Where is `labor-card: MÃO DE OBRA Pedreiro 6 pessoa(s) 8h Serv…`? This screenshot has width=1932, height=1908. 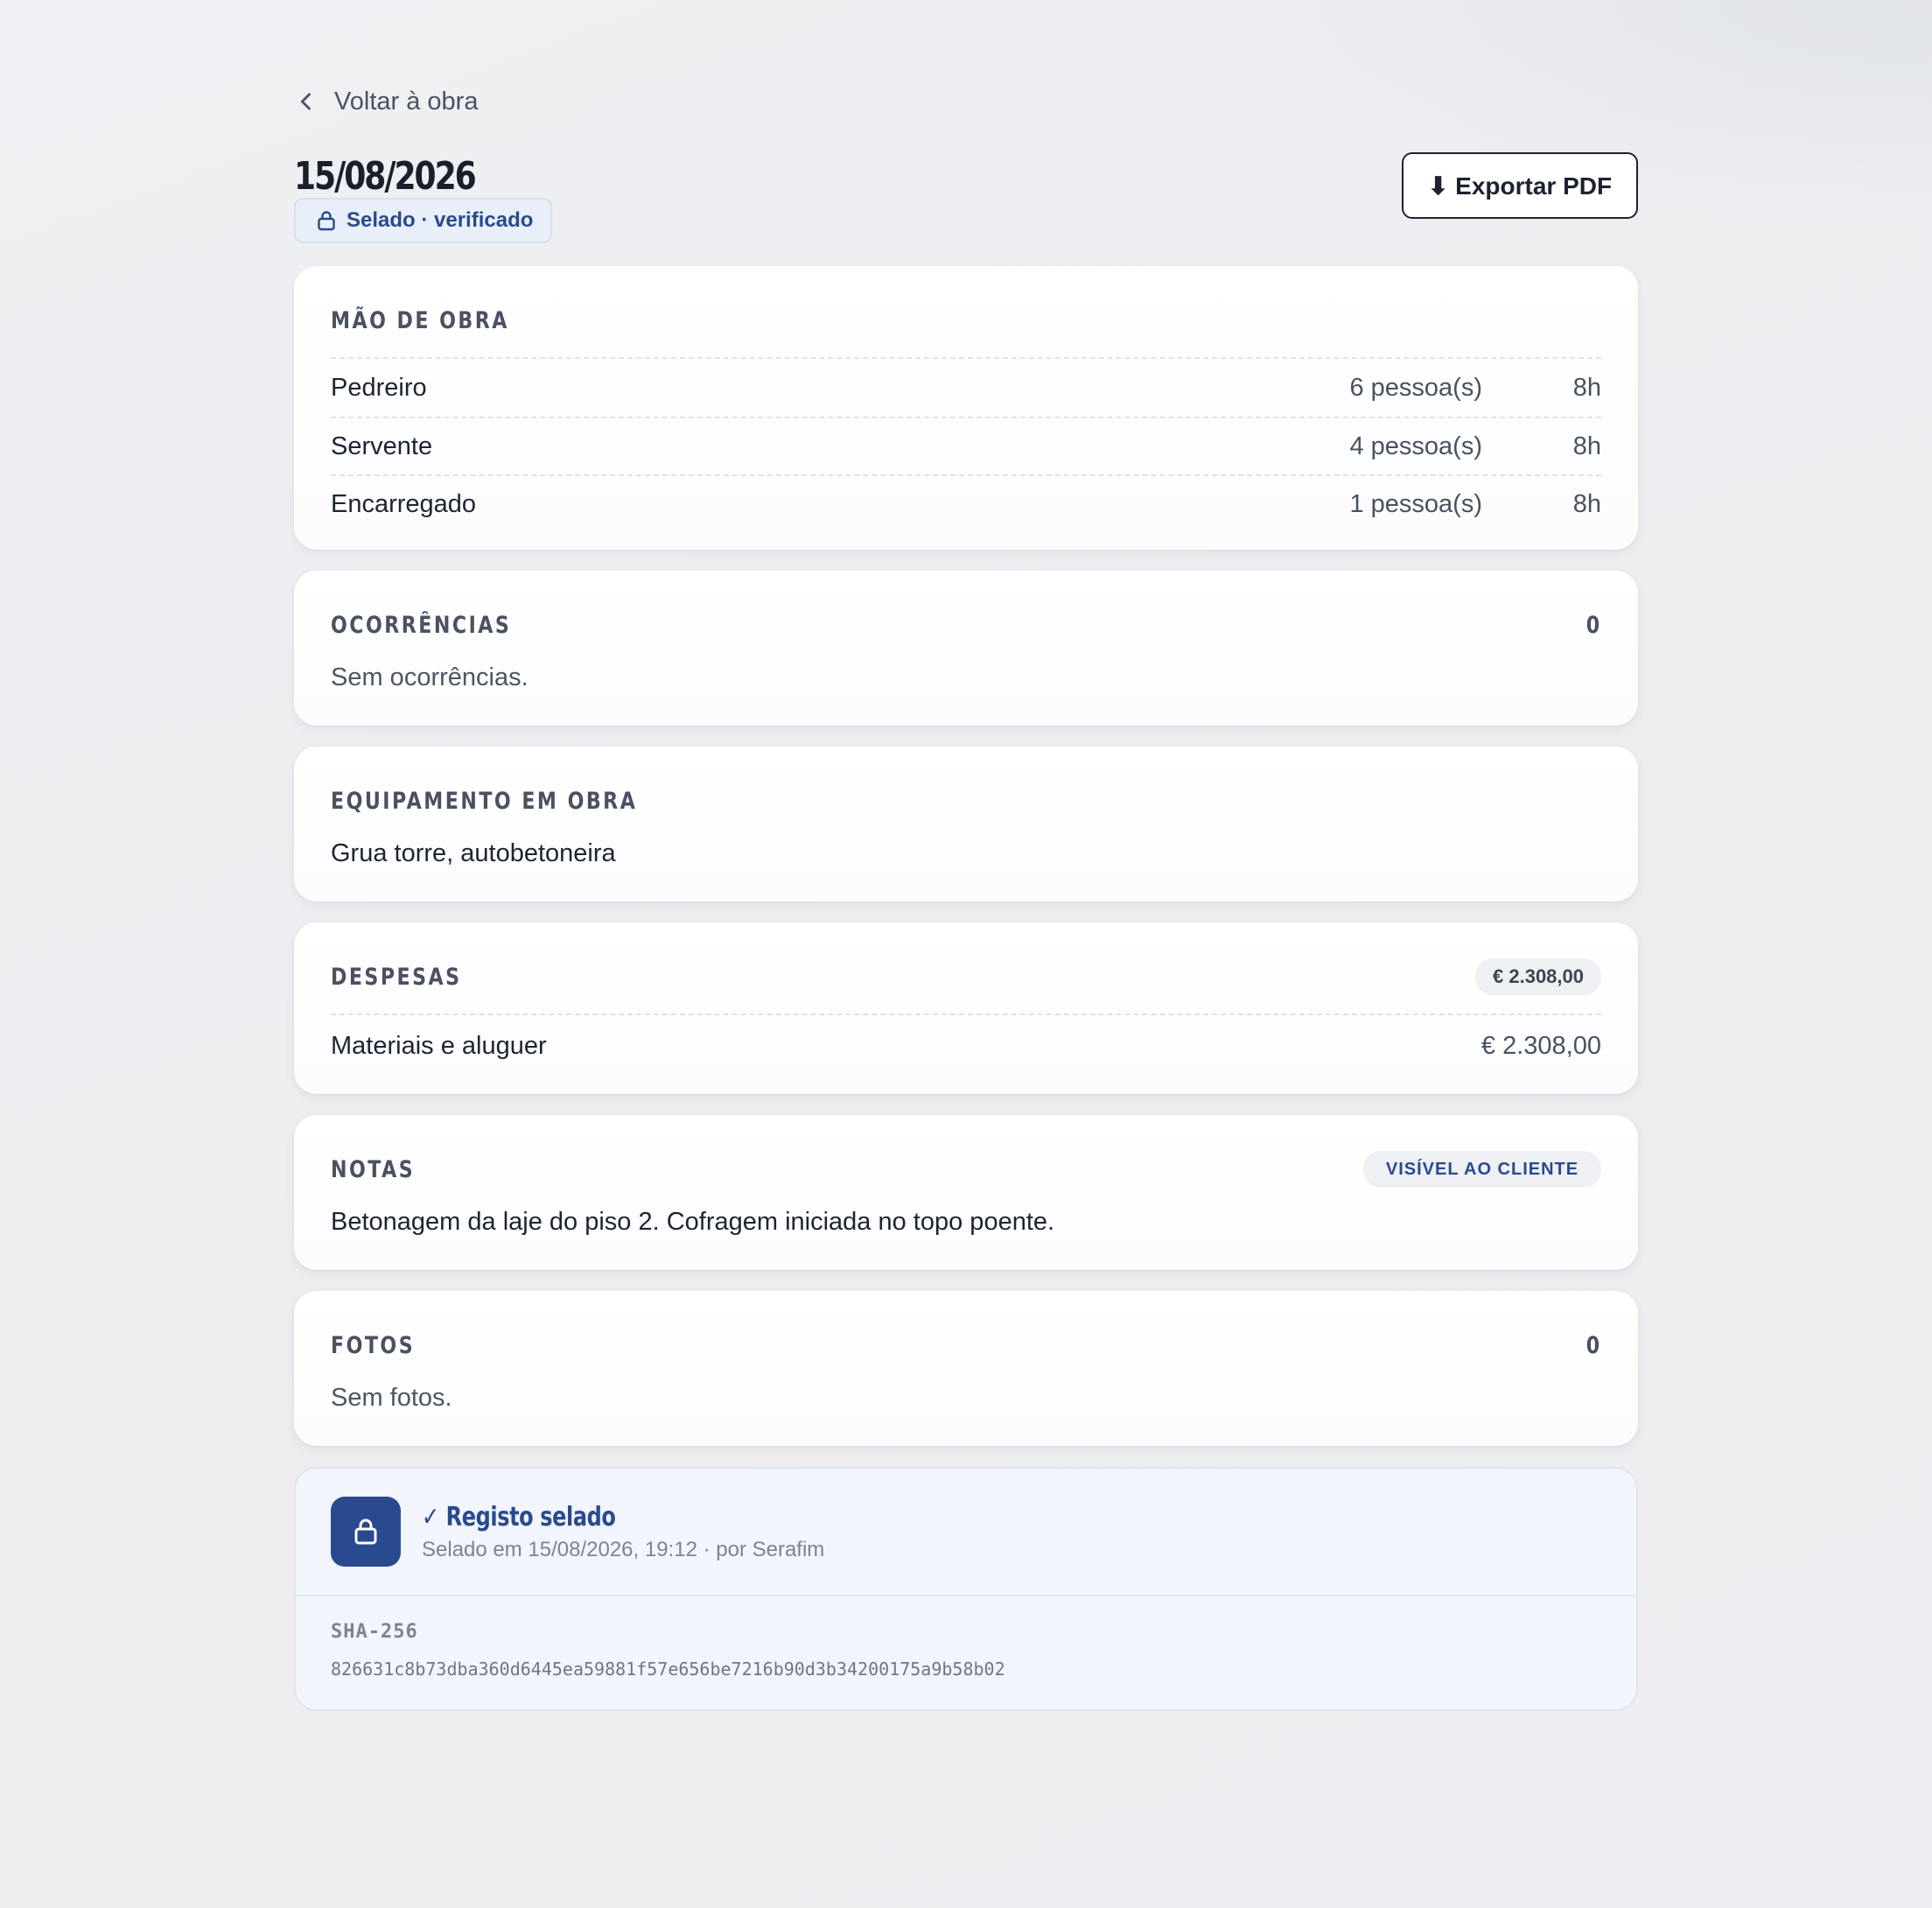
labor-card: MÃO DE OBRA Pedreiro 6 pessoa(s) 8h Serv… is located at coordinates (966, 408).